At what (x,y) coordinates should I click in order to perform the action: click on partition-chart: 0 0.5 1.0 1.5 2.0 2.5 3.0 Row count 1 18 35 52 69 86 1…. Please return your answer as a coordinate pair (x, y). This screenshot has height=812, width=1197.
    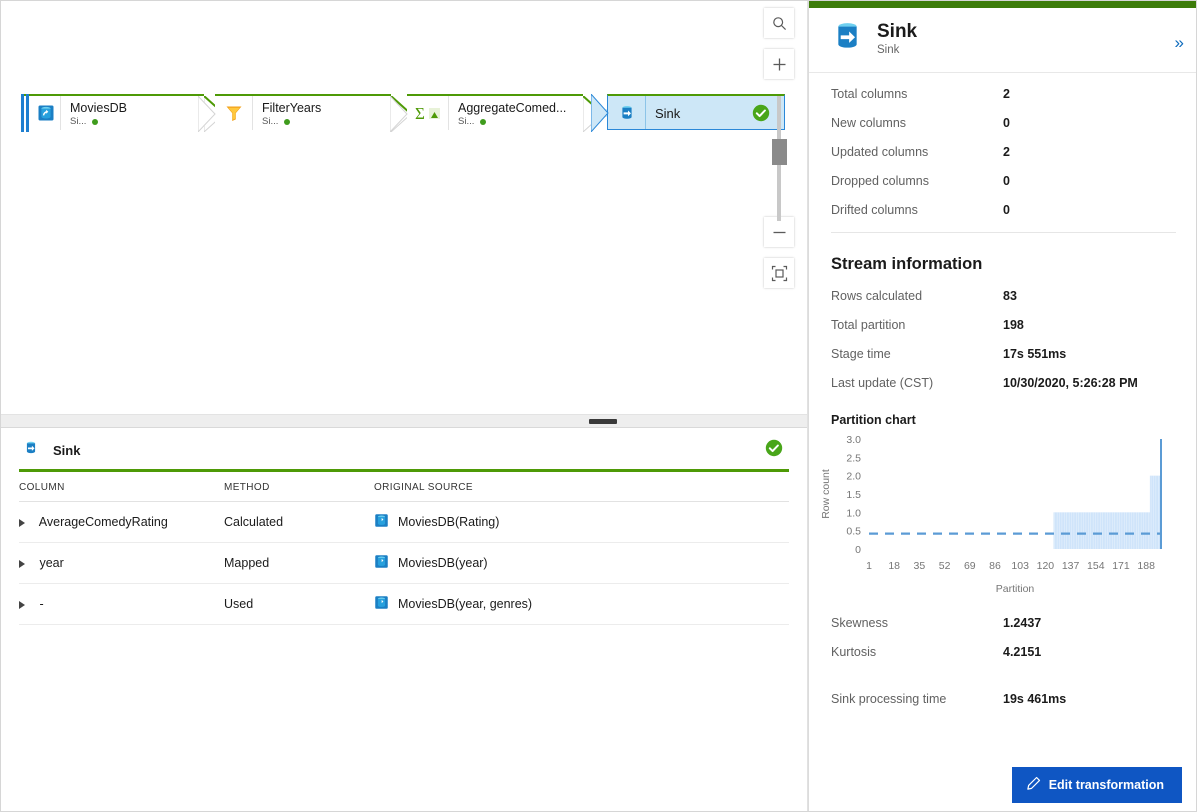
    Looking at the image, I should click on (1002, 518).